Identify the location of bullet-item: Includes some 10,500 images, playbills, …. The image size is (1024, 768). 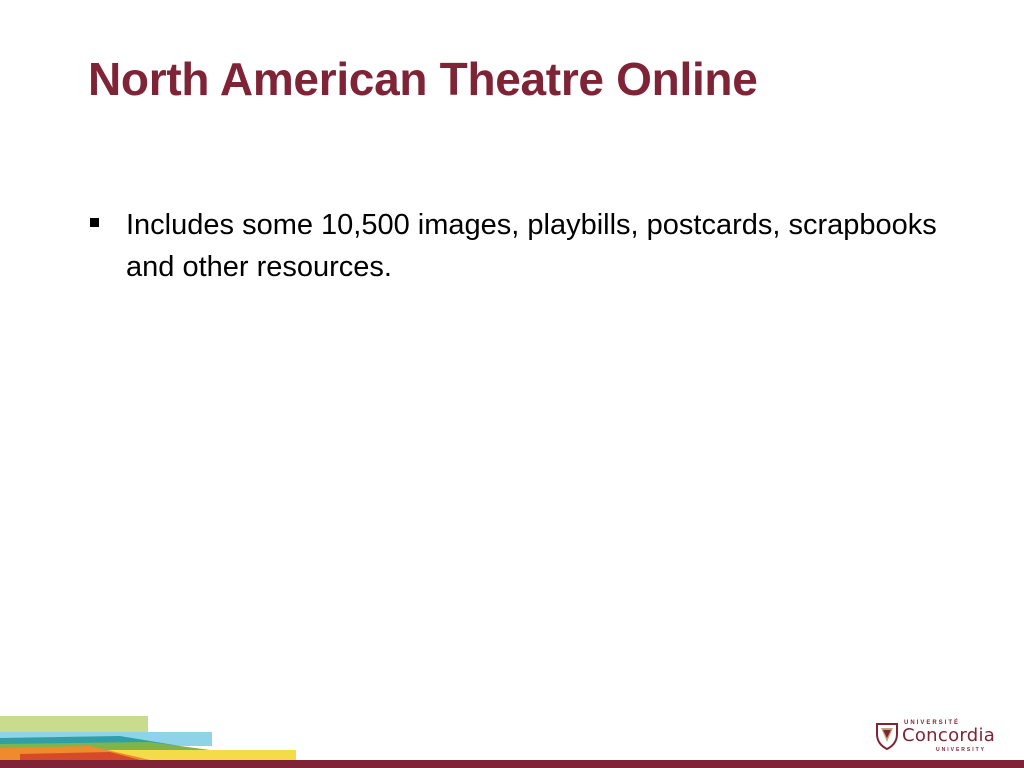
(520, 246).